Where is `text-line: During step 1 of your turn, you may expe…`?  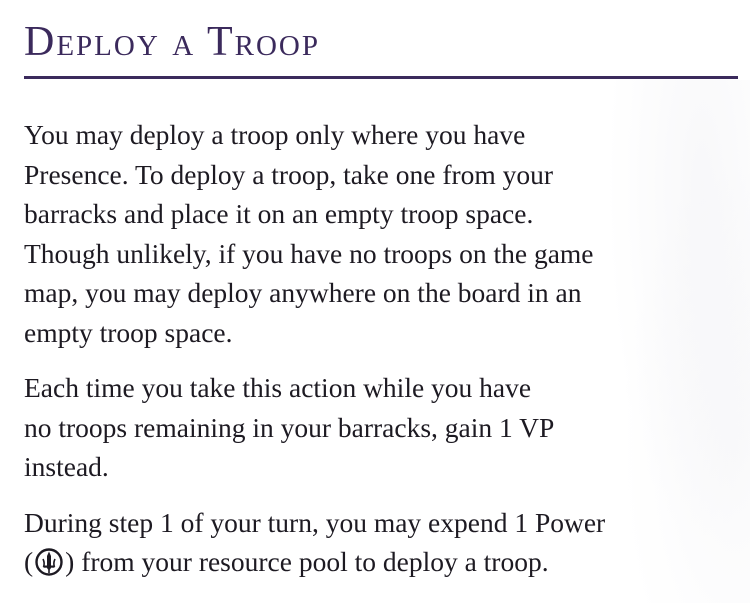
text-line: During step 1 of your turn, you may expe… is located at coordinates (315, 522).